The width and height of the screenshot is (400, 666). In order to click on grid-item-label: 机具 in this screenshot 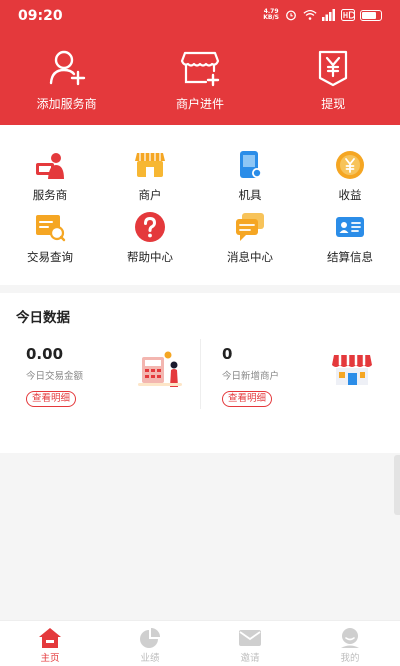, I will do `click(250, 195)`.